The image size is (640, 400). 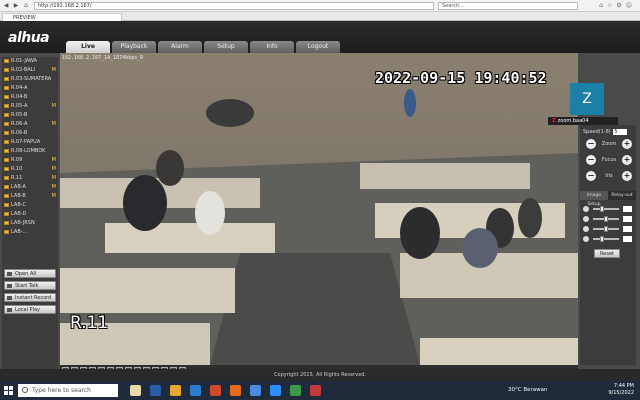 What do you see at coordinates (461, 78) in the screenshot?
I see `osd-timestamp: 2022-09-15 19:40:52` at bounding box center [461, 78].